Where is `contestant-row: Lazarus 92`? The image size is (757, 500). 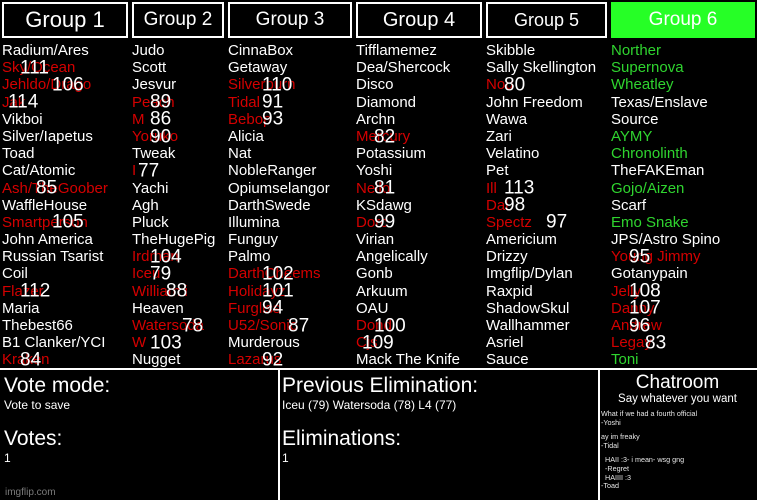
contestant-row: Lazarus 92 is located at coordinates (291, 359).